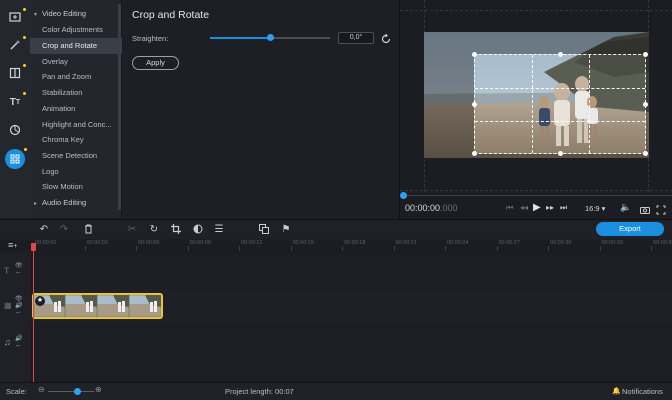 This screenshot has height=400, width=672. What do you see at coordinates (563, 208) in the screenshot?
I see `go-end-icon: ⏭` at bounding box center [563, 208].